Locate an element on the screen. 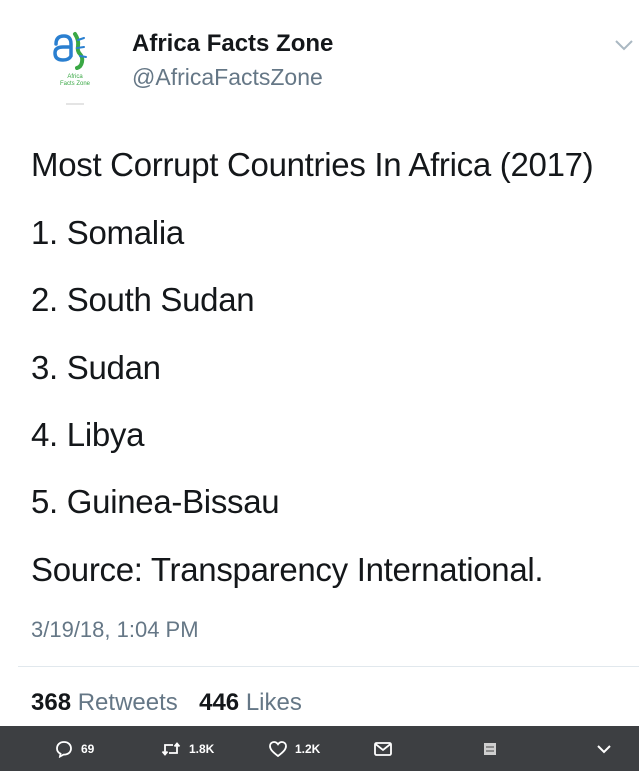 The height and width of the screenshot is (771, 639). reply-count: 69 is located at coordinates (88, 748).